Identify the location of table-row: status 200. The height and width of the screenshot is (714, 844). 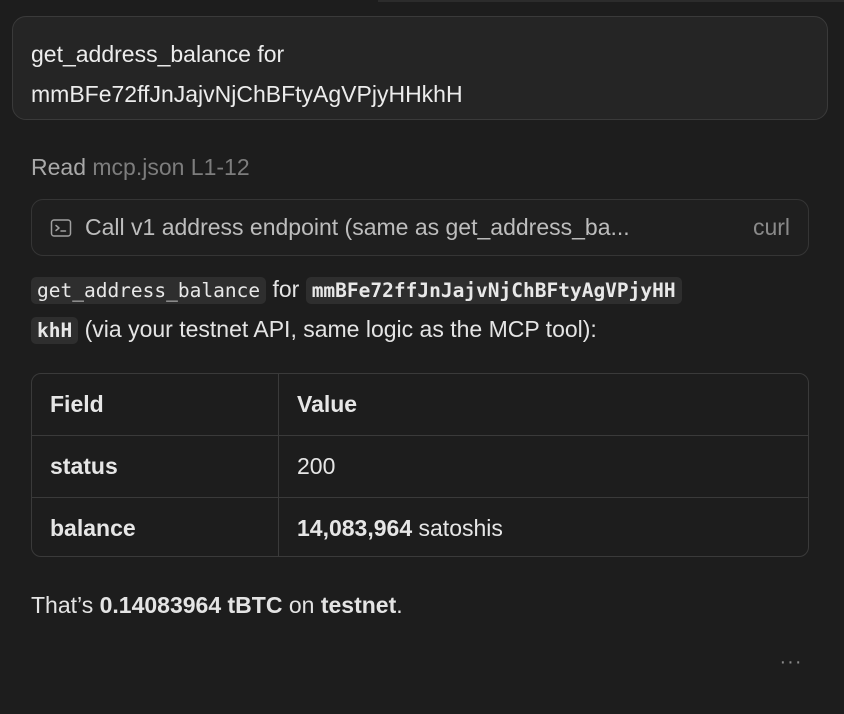
(420, 466).